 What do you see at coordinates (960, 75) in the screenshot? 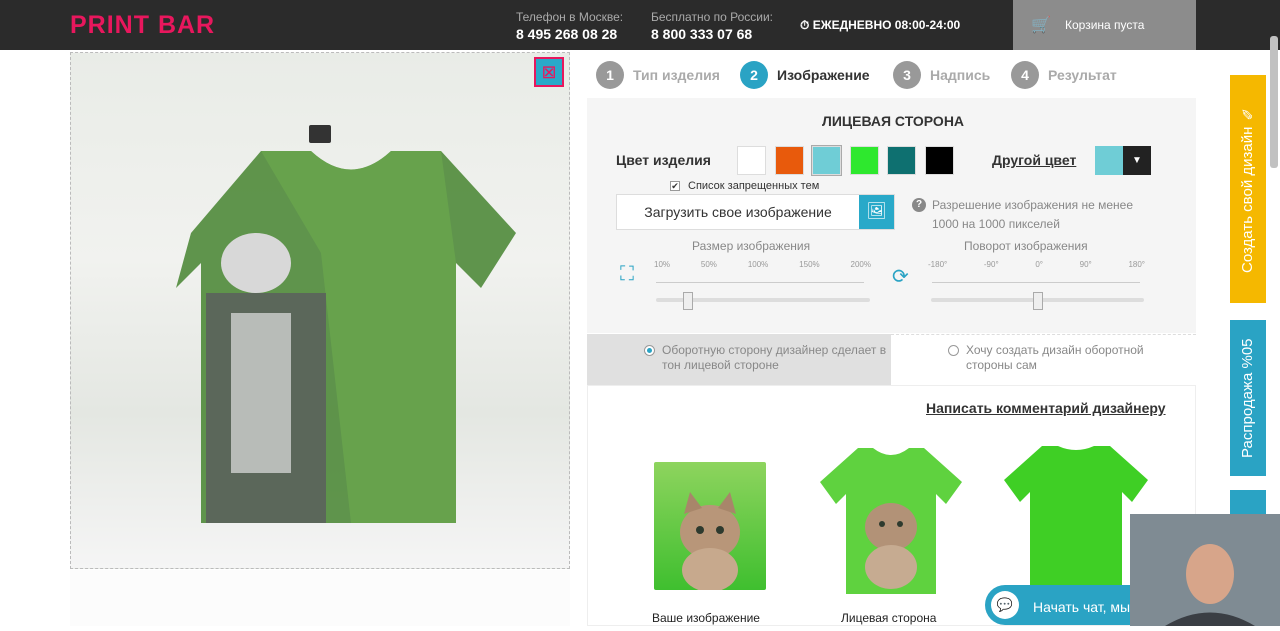
I see `step-label: Надпись` at bounding box center [960, 75].